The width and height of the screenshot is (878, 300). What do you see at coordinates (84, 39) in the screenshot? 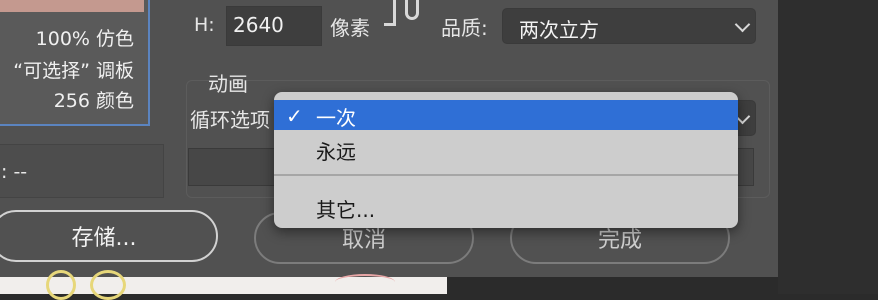
I see `preview-info-dither: 100% 仿色` at bounding box center [84, 39].